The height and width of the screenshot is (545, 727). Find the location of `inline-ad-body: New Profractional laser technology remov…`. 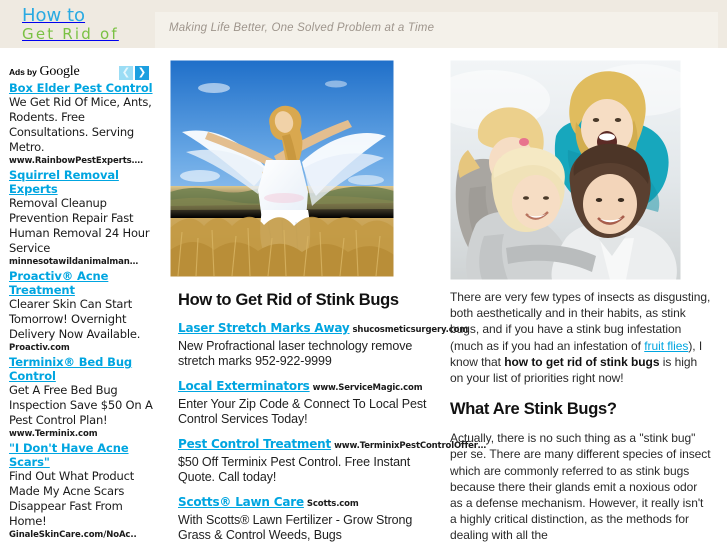

inline-ad-body: New Profractional laser technology remov… is located at coordinates (295, 353).